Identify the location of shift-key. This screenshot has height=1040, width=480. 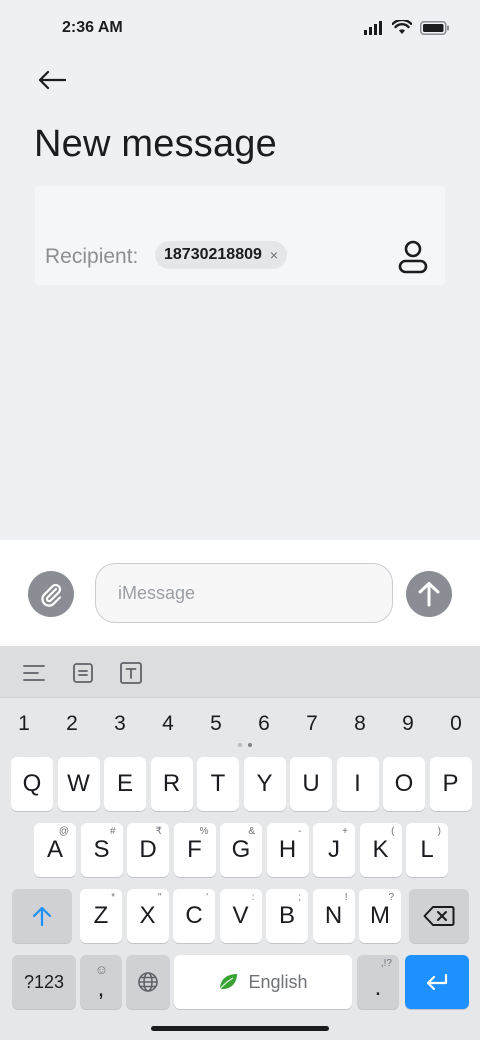
(42, 916).